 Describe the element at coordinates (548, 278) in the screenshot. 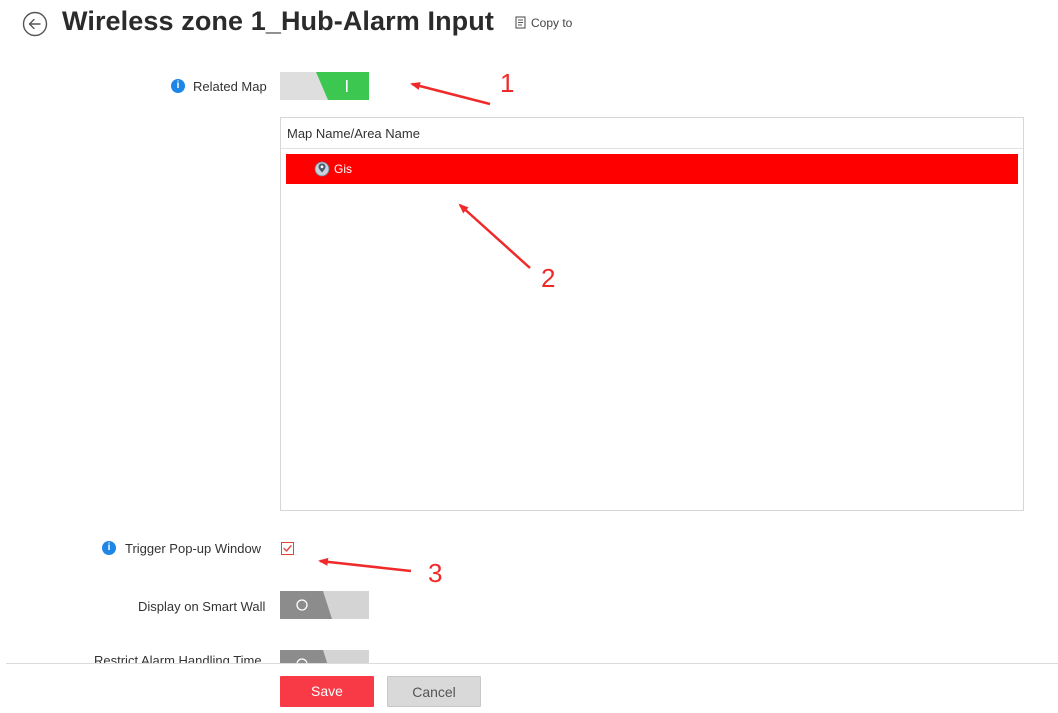

I see `annotation-label-2: 2` at that location.